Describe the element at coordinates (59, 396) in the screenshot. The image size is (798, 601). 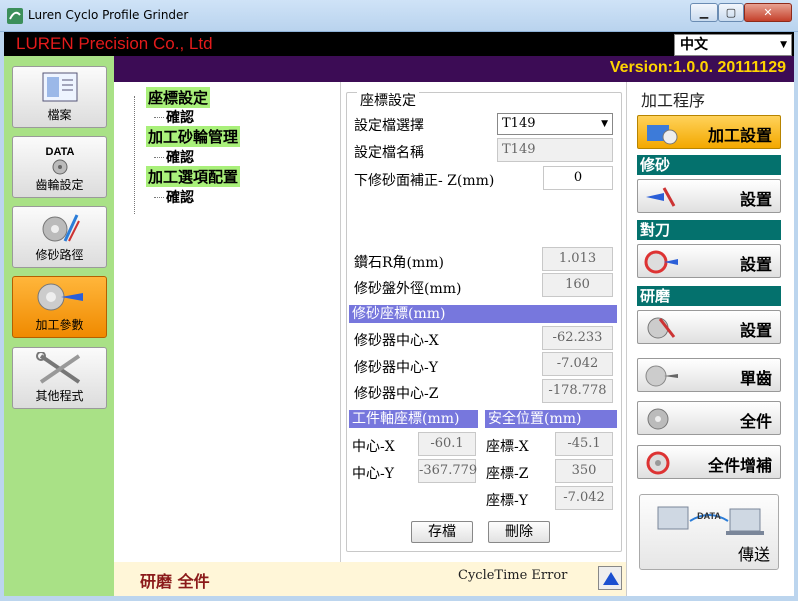
I see `nav-other-programs-label: 其他程式` at that location.